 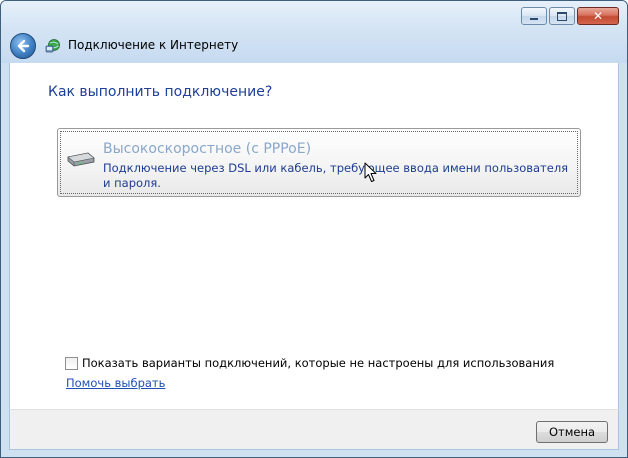 I want to click on back-arrow-icon, so click(x=23, y=46).